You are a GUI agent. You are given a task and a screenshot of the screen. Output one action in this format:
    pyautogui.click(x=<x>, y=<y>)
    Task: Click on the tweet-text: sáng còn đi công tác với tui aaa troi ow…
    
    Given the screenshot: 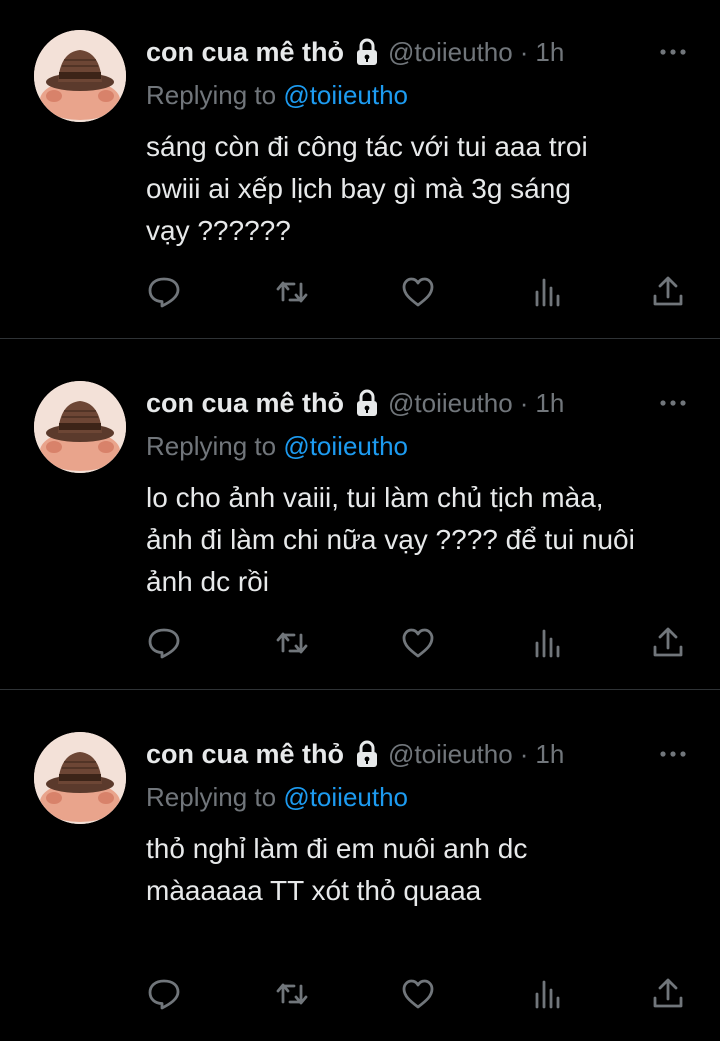 What is the action you would take?
    pyautogui.click(x=367, y=188)
    